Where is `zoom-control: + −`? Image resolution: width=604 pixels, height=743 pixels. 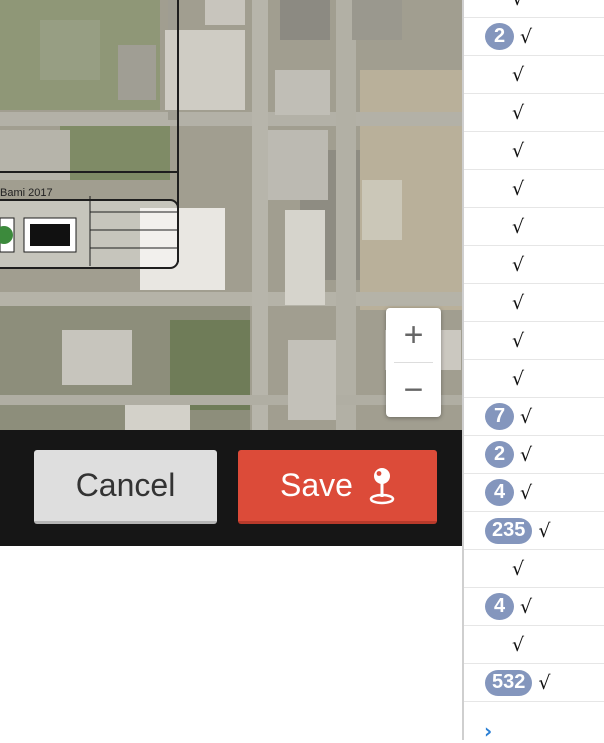
zoom-control: + − is located at coordinates (413, 362).